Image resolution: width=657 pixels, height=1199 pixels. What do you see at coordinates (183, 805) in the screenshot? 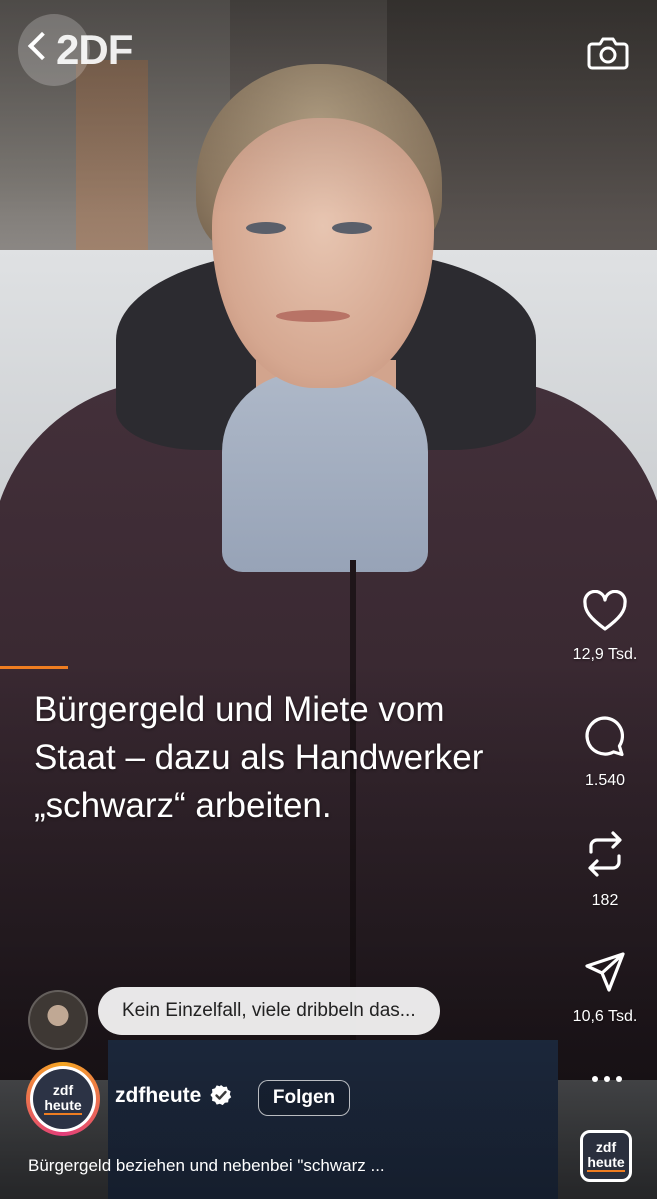
I see `headline-line-3: „schwarz“ arbeiten.` at bounding box center [183, 805].